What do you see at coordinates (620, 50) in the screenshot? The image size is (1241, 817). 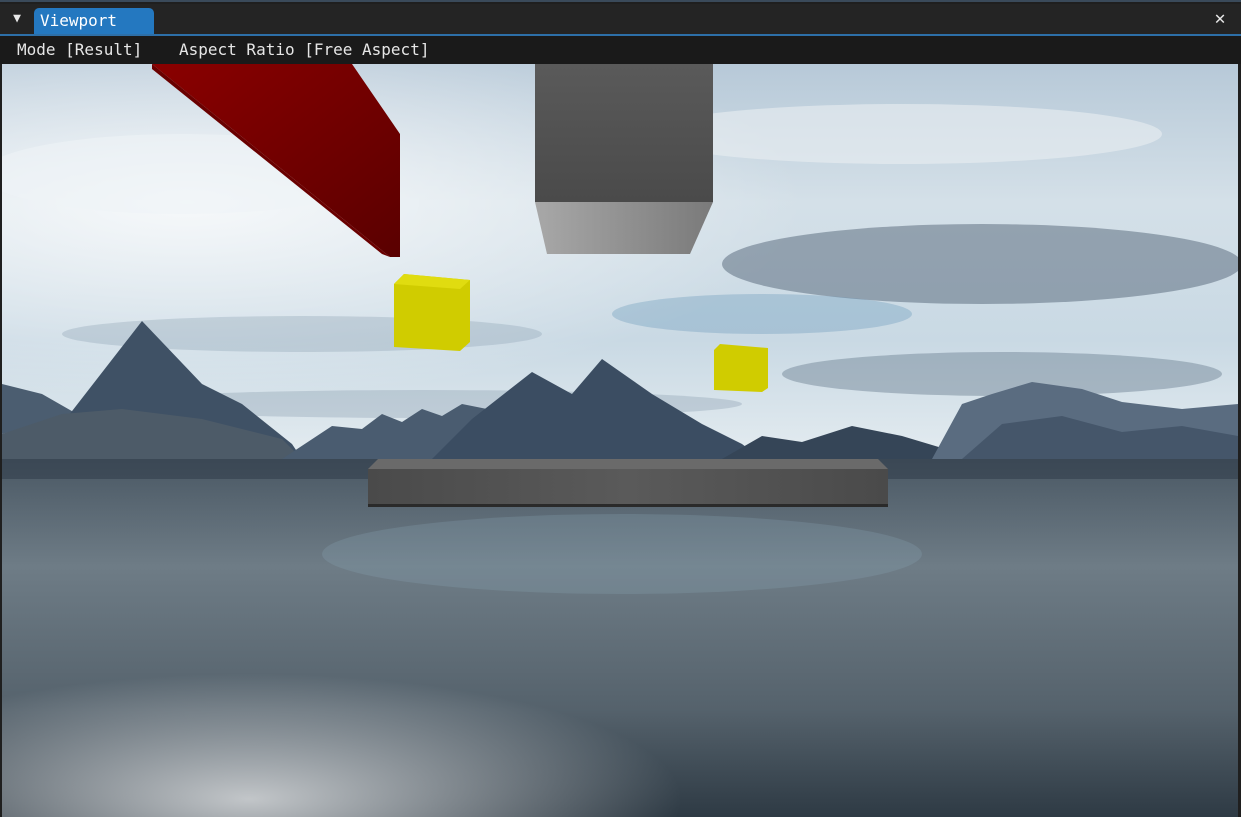 I see `viewport-menubar: Mode [Result] Aspect Ratio [Free Aspect]` at bounding box center [620, 50].